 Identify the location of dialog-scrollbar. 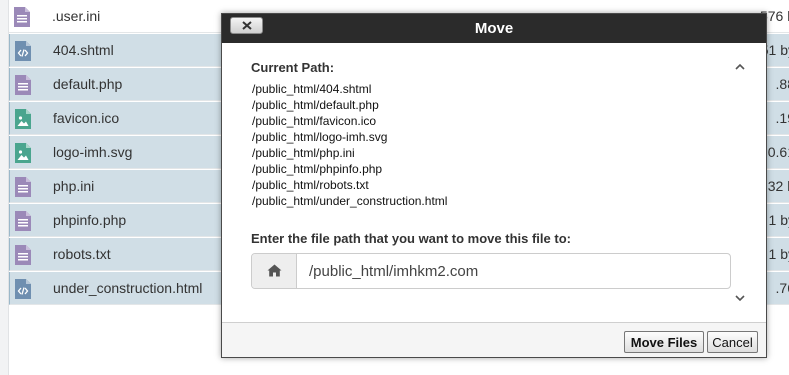
(739, 183).